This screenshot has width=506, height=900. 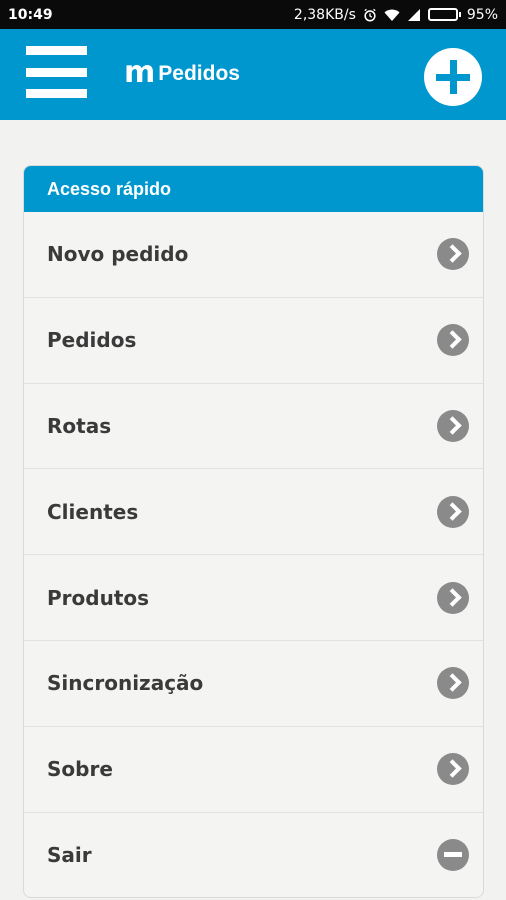 What do you see at coordinates (453, 77) in the screenshot?
I see `add-button` at bounding box center [453, 77].